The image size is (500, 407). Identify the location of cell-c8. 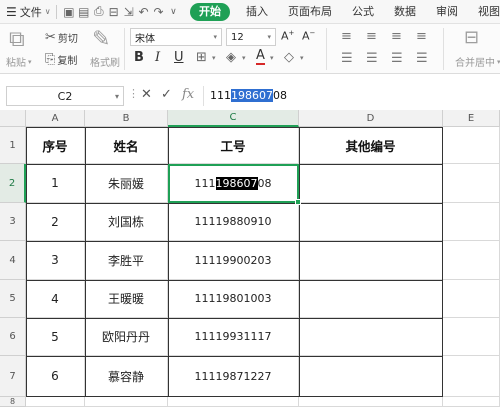
(233, 402).